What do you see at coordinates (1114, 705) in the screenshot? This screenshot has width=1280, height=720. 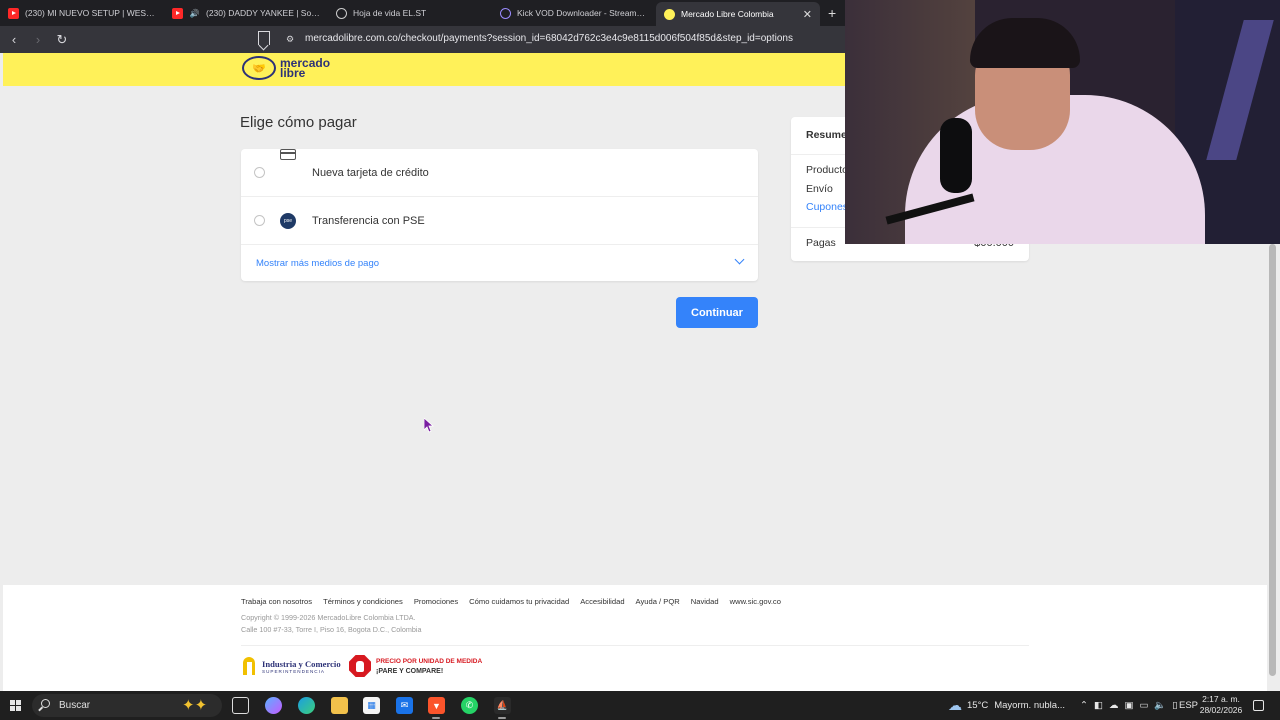 I see `cloud-sync-icon: ☁` at bounding box center [1114, 705].